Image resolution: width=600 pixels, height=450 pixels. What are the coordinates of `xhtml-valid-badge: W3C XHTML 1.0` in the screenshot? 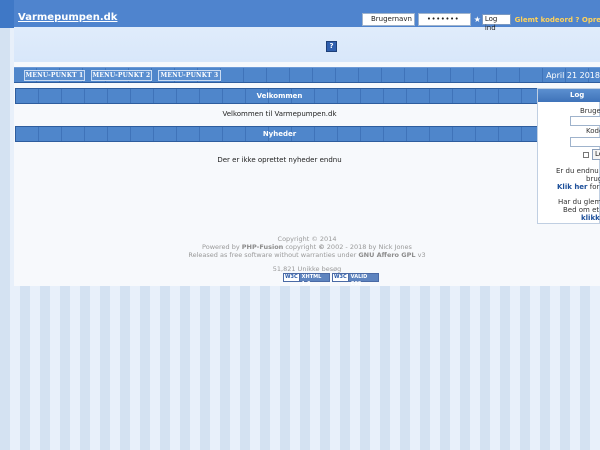 It's located at (306, 280).